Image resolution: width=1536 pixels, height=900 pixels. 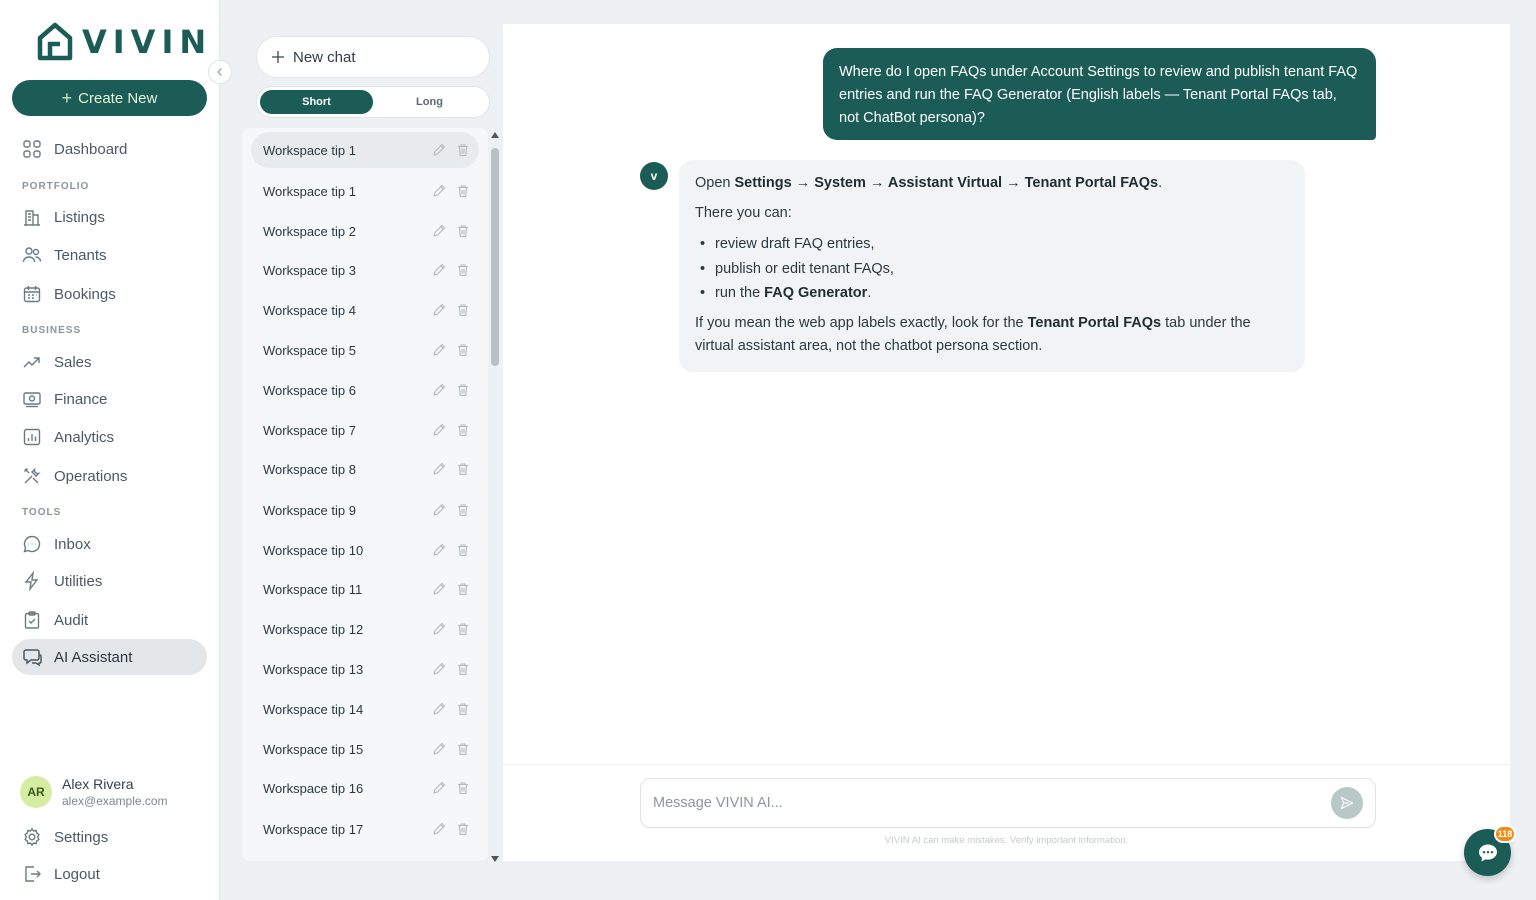 I want to click on chat-list-item: Workspace tip 2, so click(x=365, y=231).